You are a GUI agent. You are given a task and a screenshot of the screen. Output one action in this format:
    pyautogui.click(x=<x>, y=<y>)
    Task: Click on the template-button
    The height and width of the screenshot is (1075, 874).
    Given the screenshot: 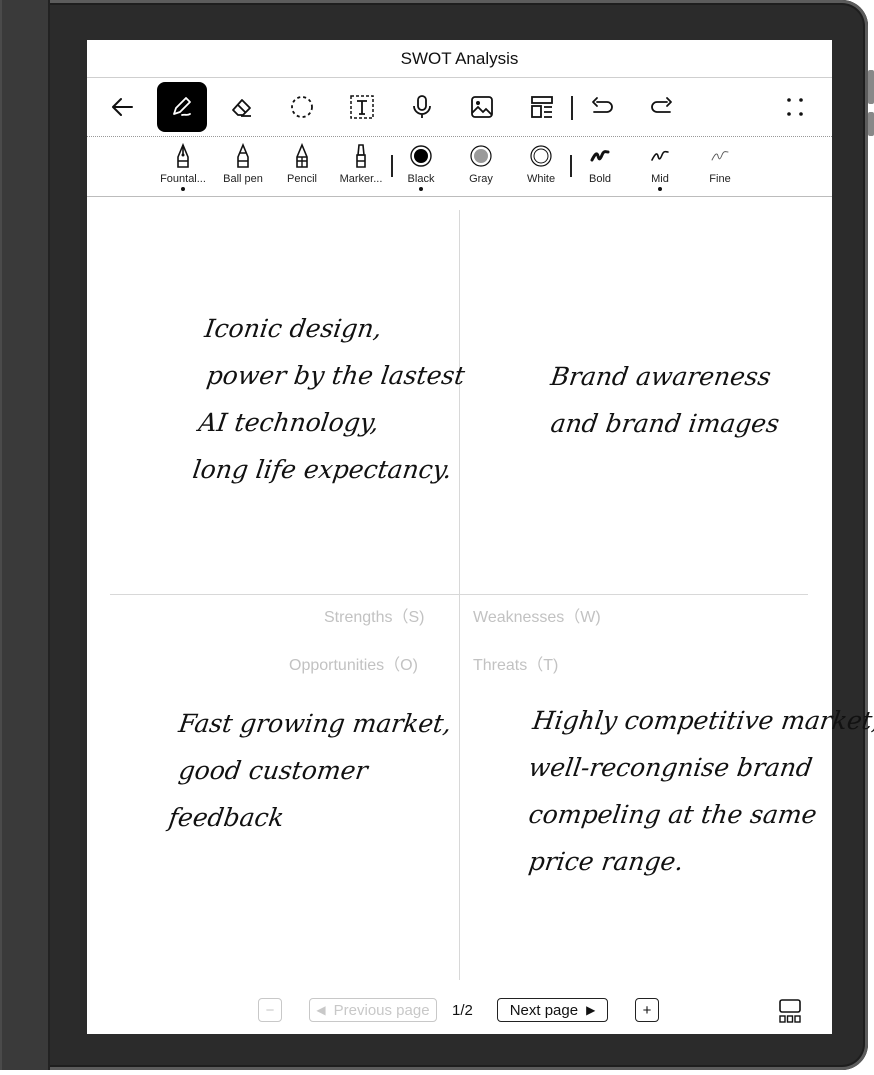 What is the action you would take?
    pyautogui.click(x=542, y=107)
    